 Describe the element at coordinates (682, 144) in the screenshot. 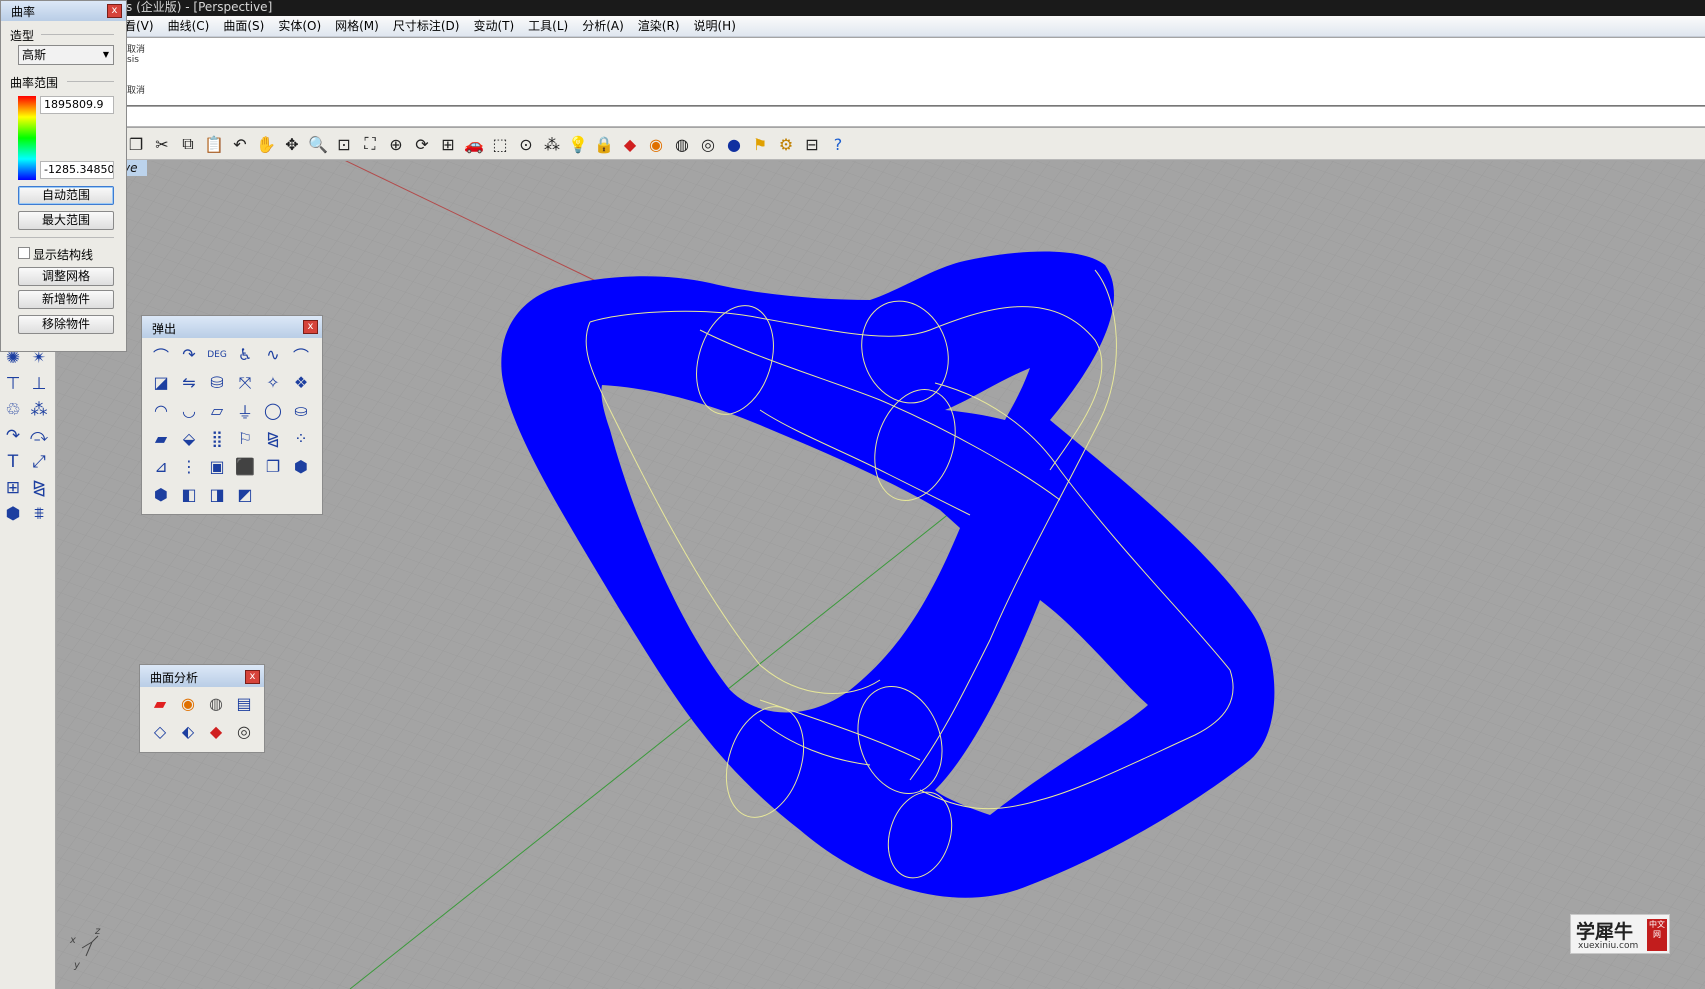

I see `wireframe-sphere-icon: ◍` at that location.